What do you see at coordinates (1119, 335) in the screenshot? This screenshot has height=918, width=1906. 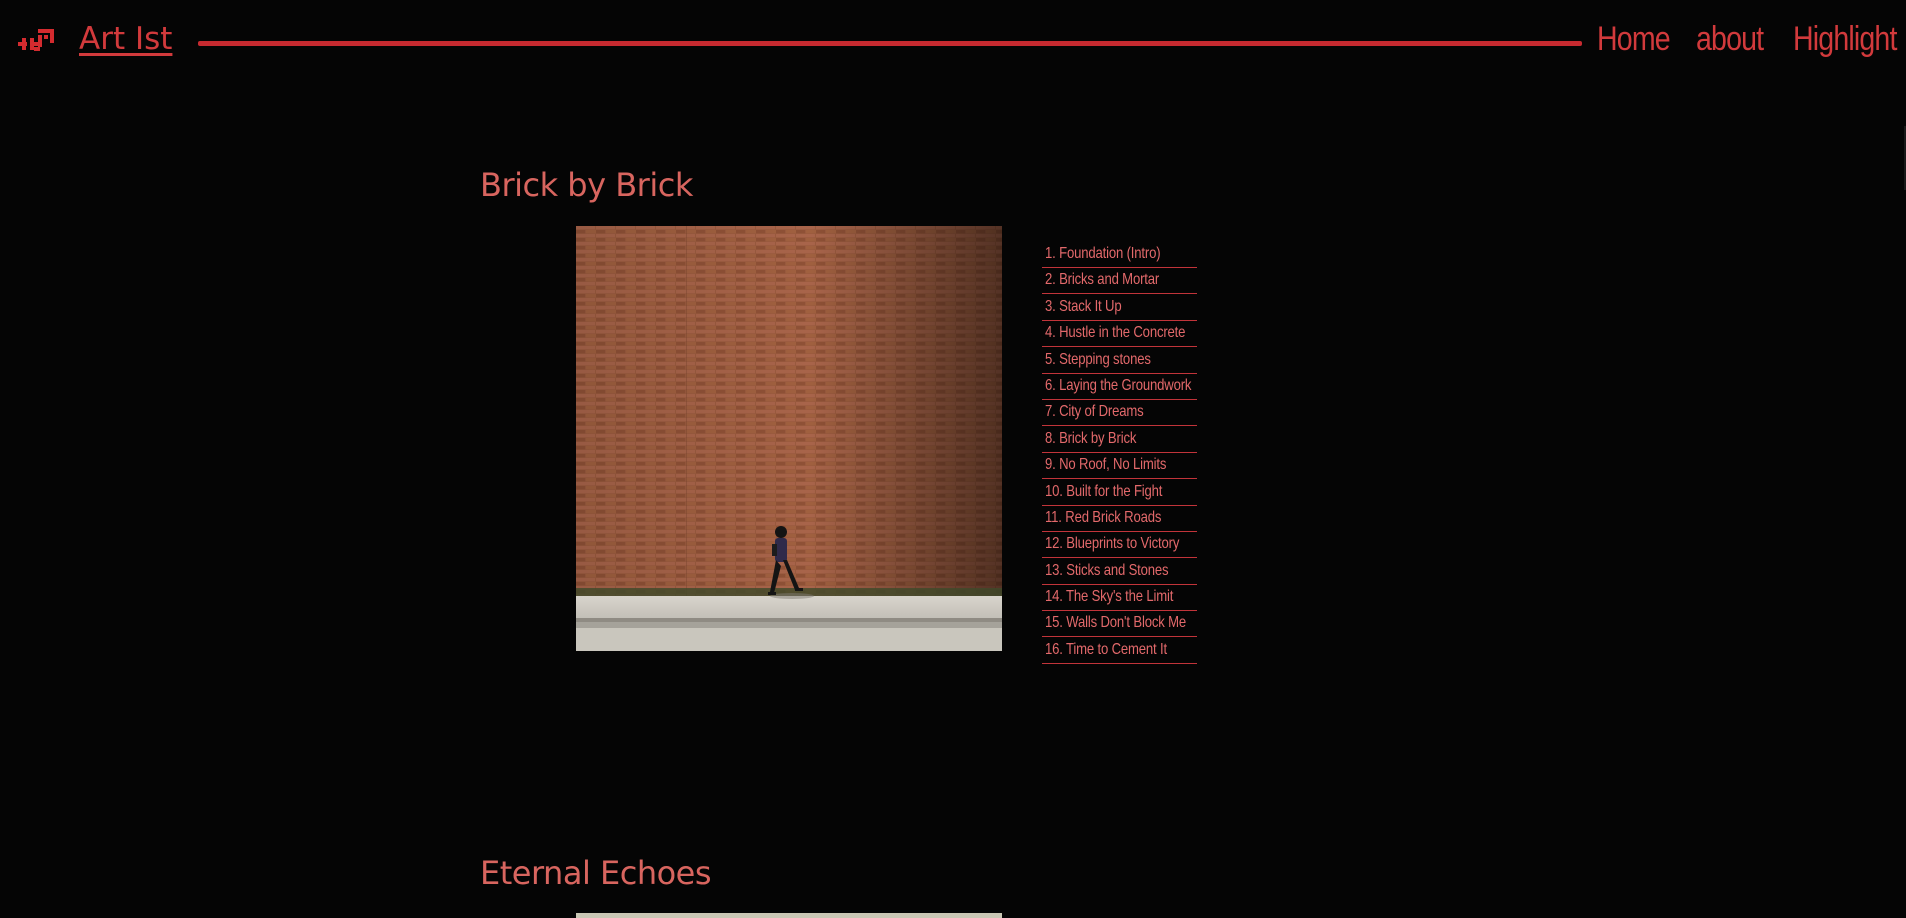 I see `track-item: 4. Hustle in the Concrete` at bounding box center [1119, 335].